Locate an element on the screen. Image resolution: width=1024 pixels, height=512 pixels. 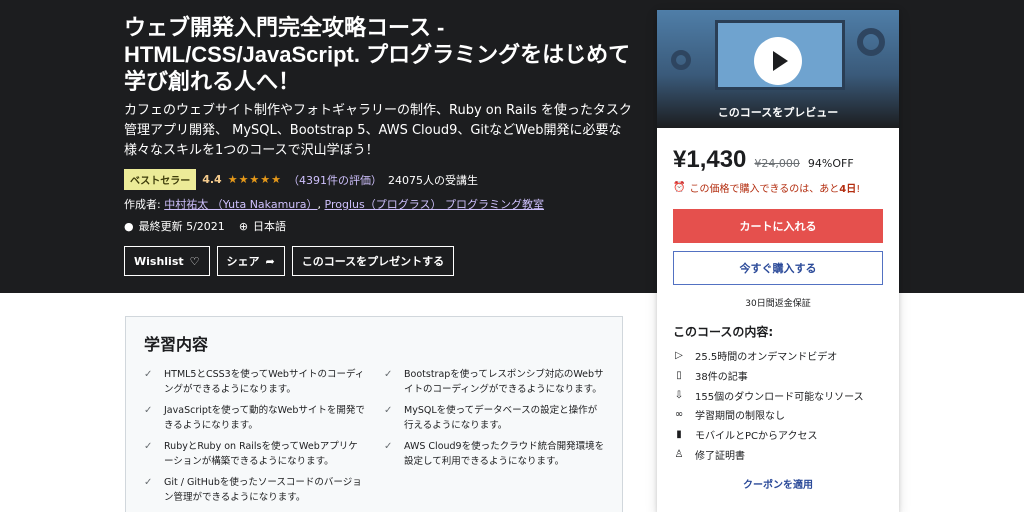
list-item: ▮ モバイルとPCからアクセス is located at coordinates (778, 435).